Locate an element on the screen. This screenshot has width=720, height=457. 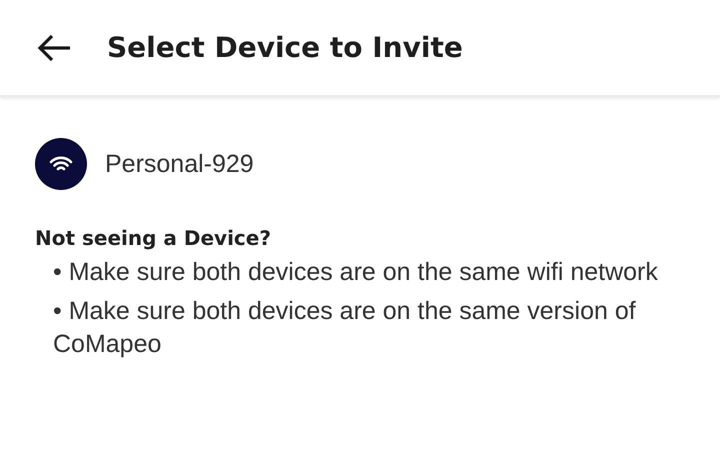
wifi-icon is located at coordinates (61, 164).